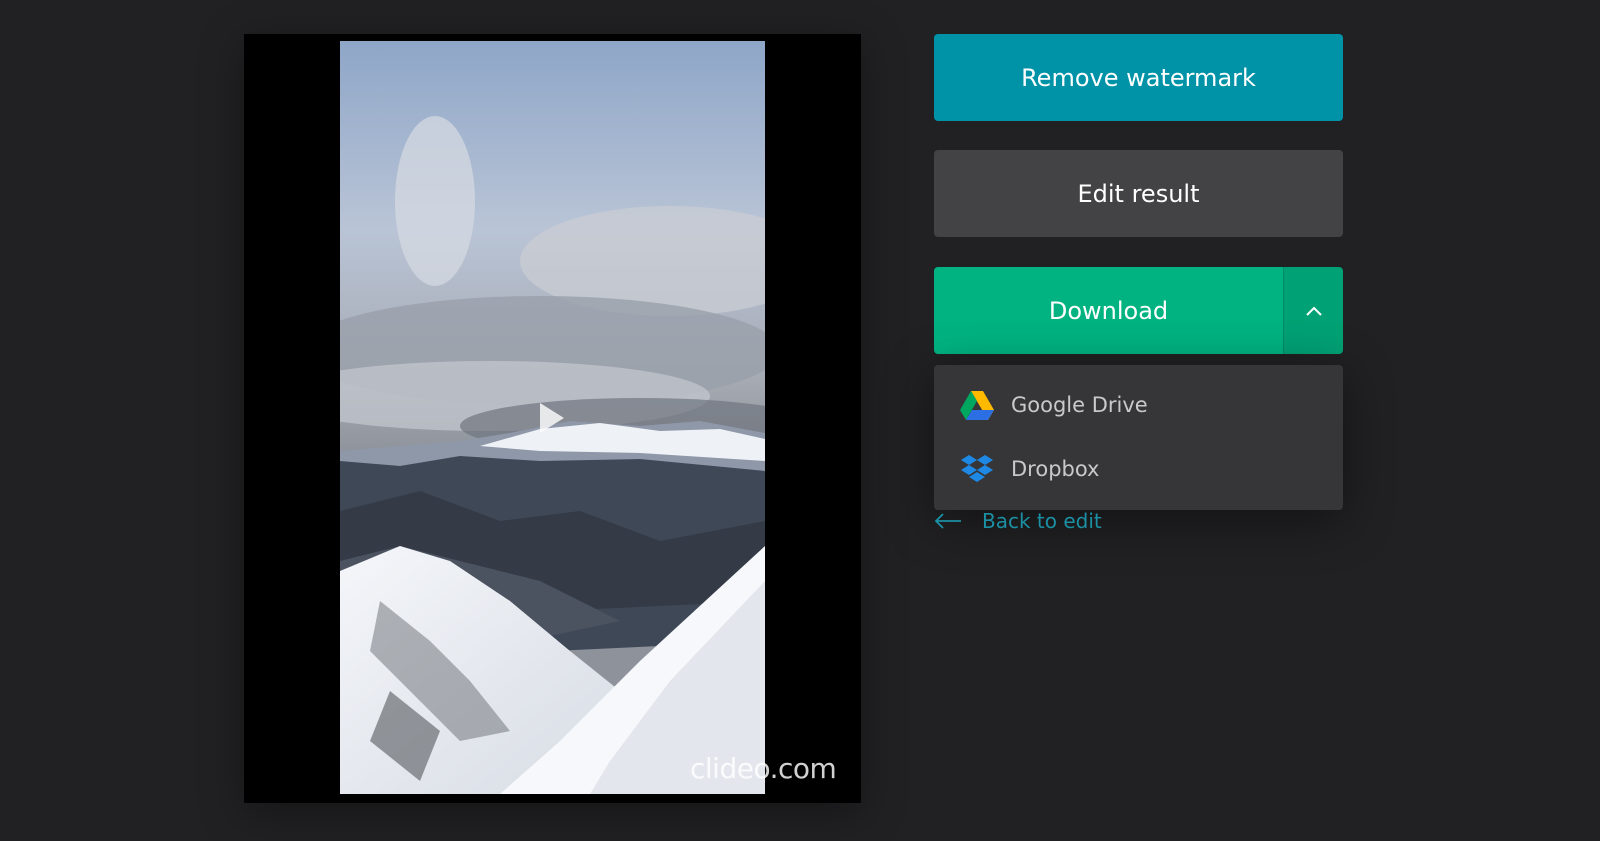  I want to click on download-label: Download, so click(1108, 310).